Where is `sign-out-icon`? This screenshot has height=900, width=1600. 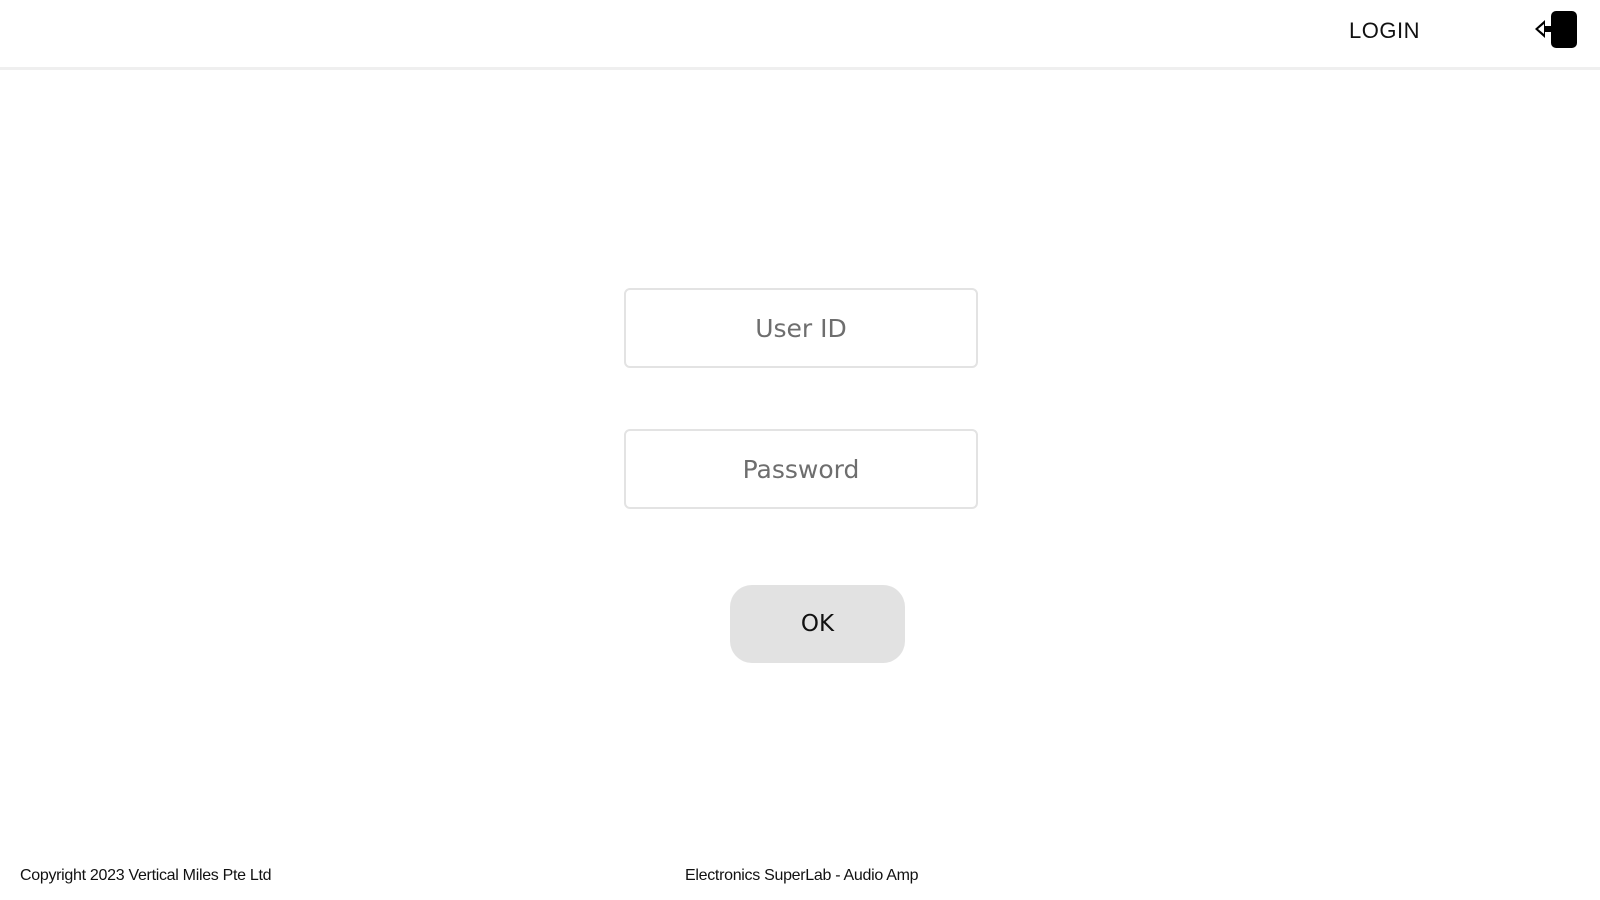
sign-out-icon is located at coordinates (1556, 29).